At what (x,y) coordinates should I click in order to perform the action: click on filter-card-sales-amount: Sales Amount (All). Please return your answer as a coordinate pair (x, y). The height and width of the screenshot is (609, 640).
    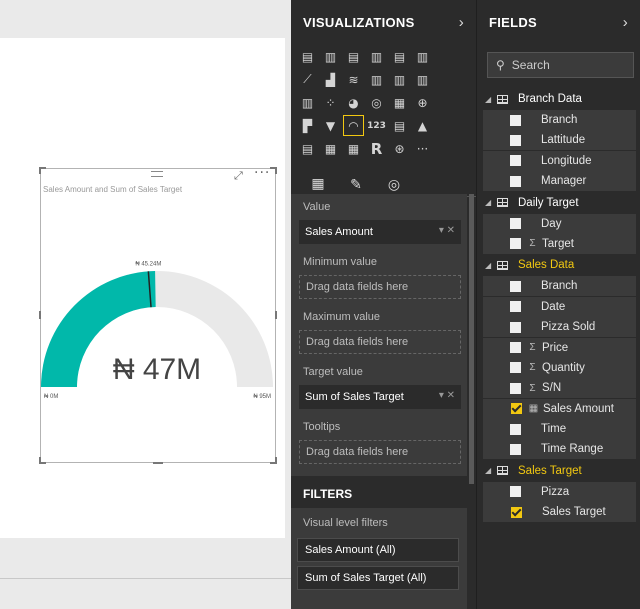
    Looking at the image, I should click on (378, 550).